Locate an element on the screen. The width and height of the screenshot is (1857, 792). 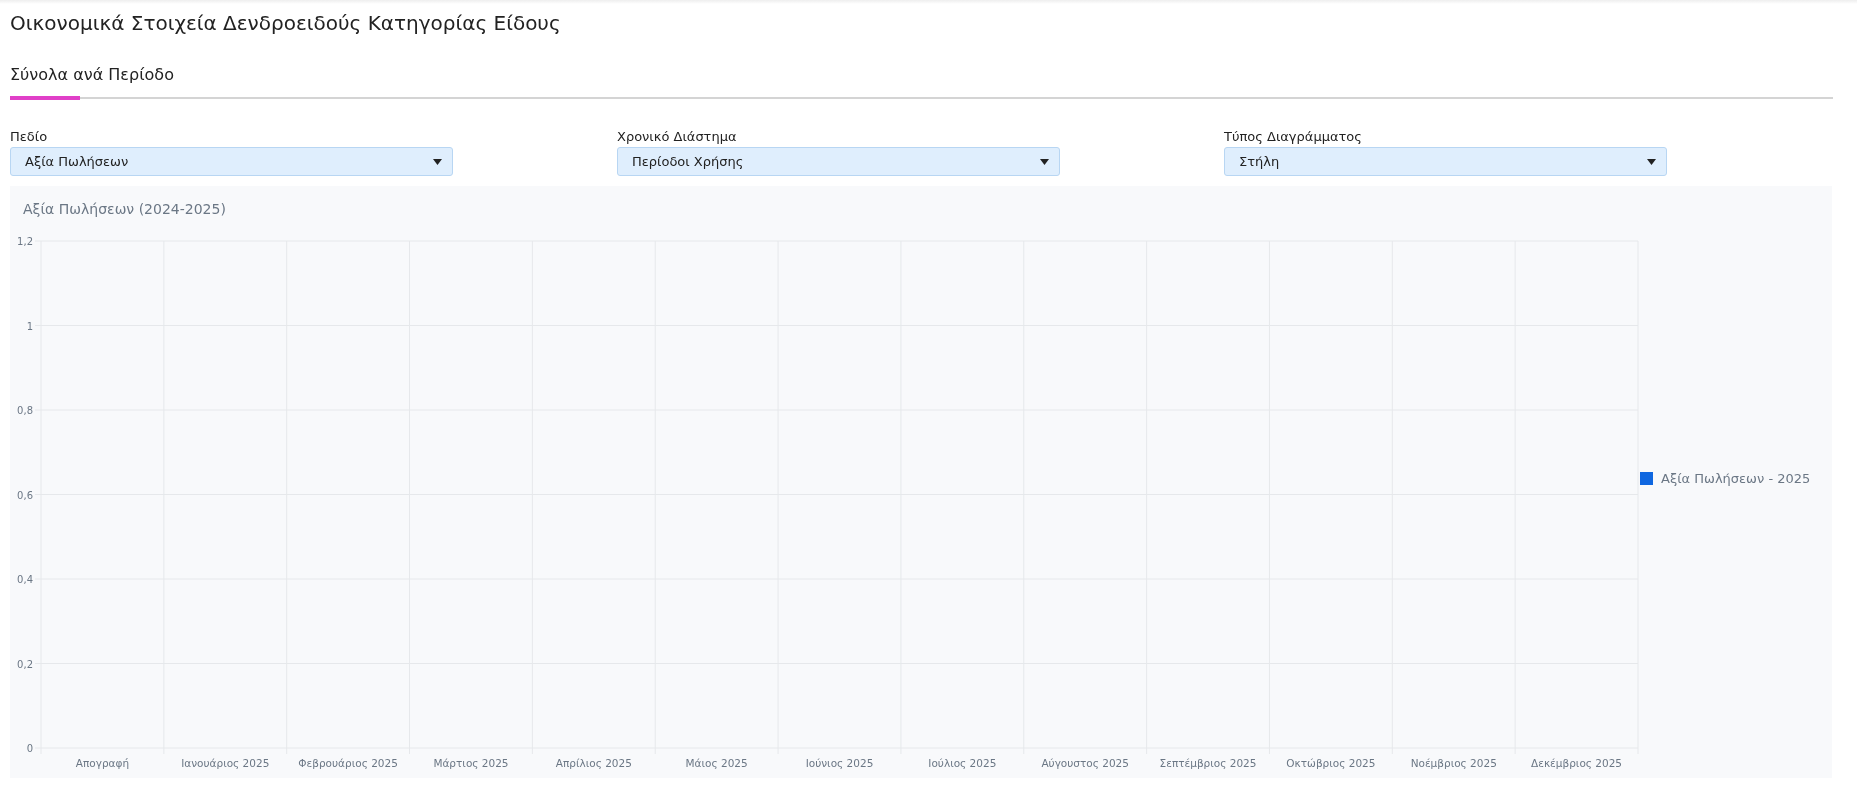
x-tick-label: Ιούλιος 2025 is located at coordinates (962, 763).